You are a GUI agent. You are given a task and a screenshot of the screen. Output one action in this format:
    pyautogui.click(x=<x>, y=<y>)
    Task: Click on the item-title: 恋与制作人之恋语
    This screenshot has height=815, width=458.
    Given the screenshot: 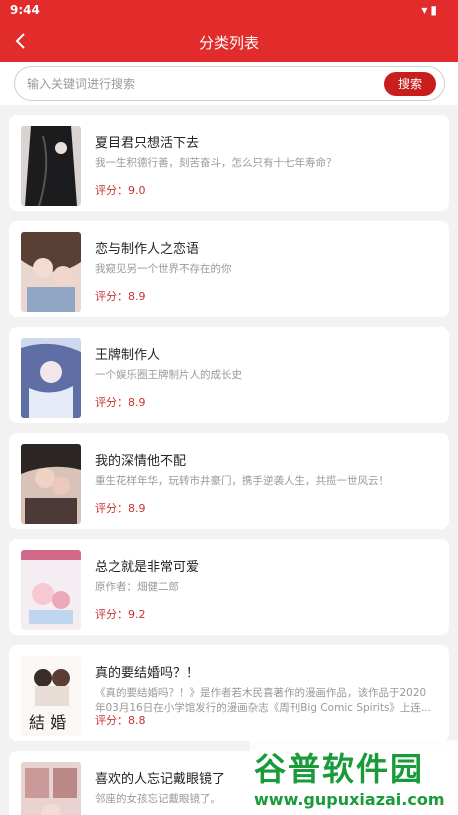 What is the action you would take?
    pyautogui.click(x=147, y=249)
    